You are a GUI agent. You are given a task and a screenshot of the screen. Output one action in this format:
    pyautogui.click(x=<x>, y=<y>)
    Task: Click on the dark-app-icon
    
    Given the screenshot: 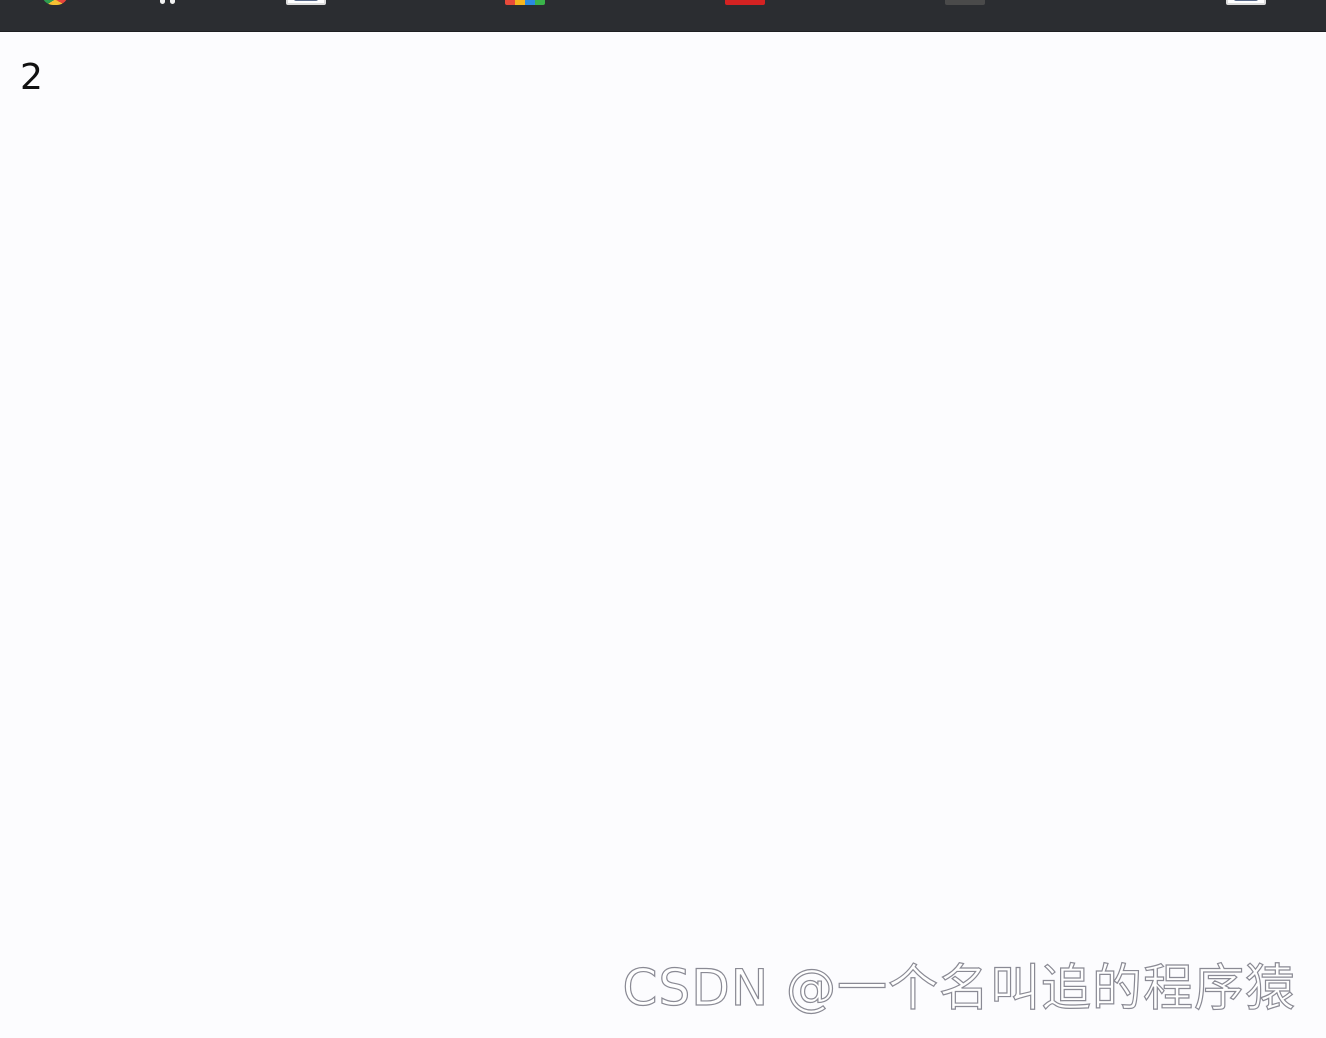 What is the action you would take?
    pyautogui.click(x=965, y=2)
    